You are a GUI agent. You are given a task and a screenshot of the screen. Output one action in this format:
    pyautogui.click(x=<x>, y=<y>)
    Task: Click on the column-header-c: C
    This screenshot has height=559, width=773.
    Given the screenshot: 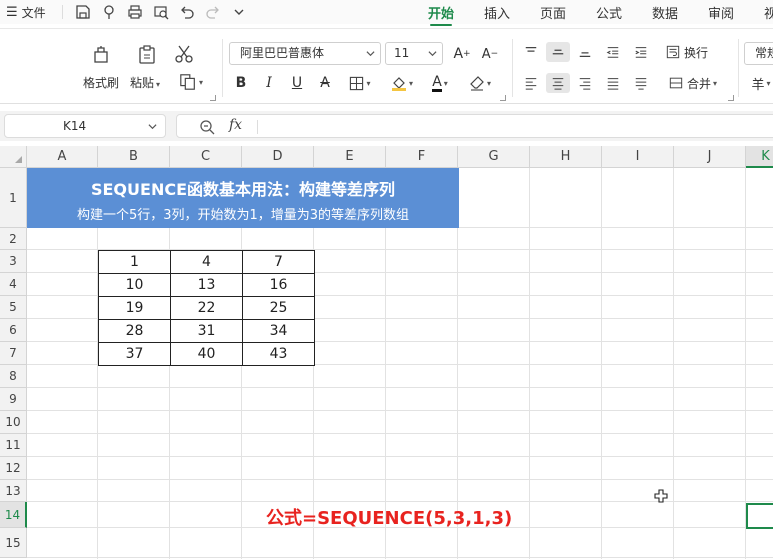 What is the action you would take?
    pyautogui.click(x=206, y=157)
    